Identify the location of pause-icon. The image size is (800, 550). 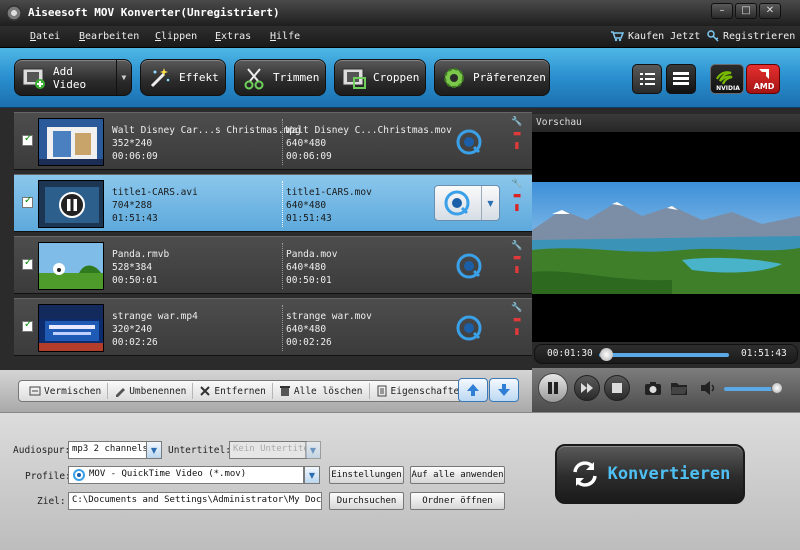
(553, 388).